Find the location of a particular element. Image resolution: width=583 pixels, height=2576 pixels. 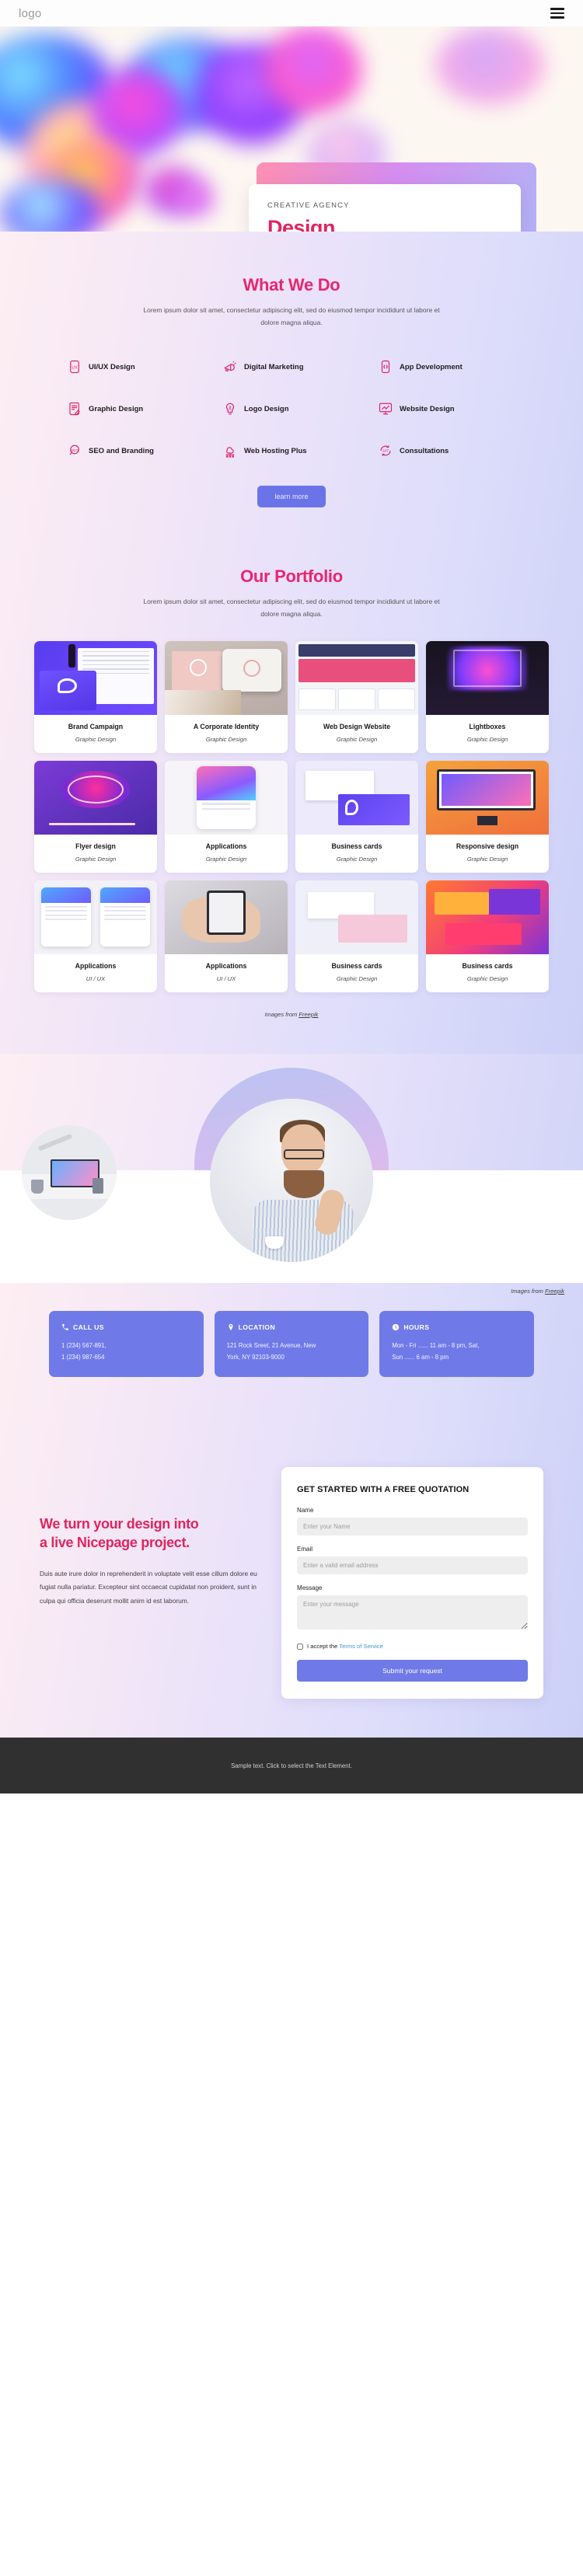

contact-card-header: CALL US is located at coordinates (126, 1327).